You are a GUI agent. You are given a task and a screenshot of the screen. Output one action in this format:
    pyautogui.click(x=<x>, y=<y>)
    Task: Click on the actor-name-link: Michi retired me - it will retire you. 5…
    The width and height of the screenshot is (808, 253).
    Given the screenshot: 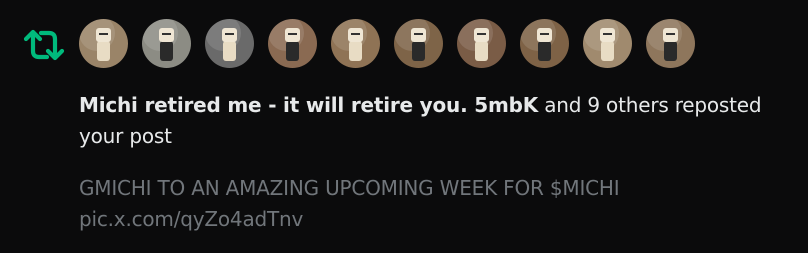 What is the action you would take?
    pyautogui.click(x=308, y=105)
    